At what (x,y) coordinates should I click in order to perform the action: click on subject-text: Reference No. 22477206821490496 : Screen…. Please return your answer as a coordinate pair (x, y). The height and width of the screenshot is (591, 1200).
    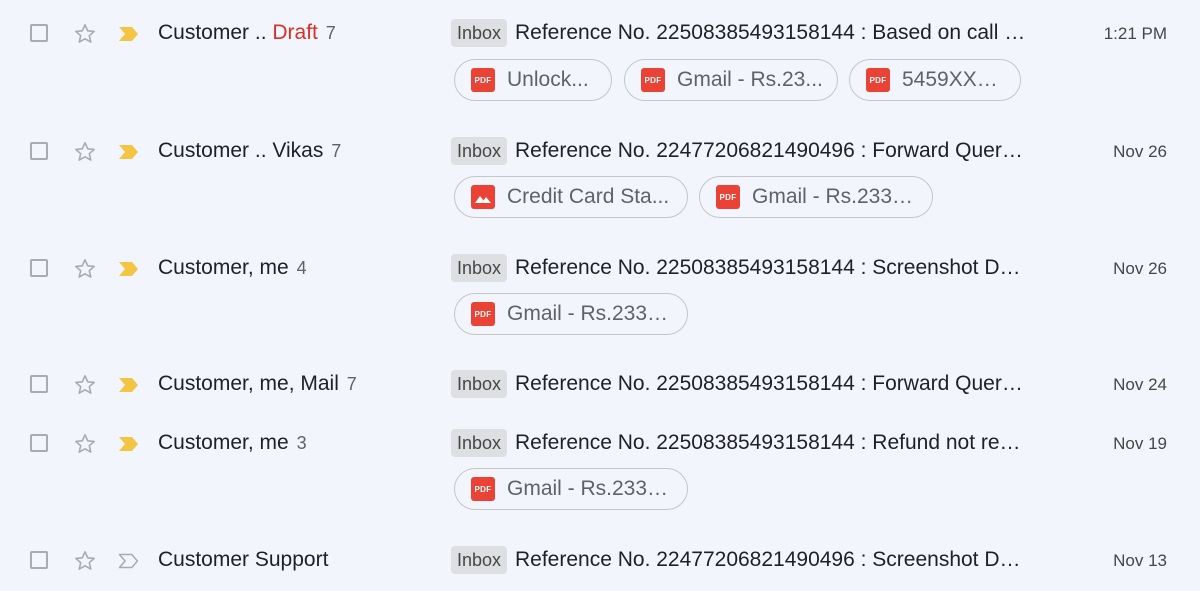
    Looking at the image, I should click on (772, 559).